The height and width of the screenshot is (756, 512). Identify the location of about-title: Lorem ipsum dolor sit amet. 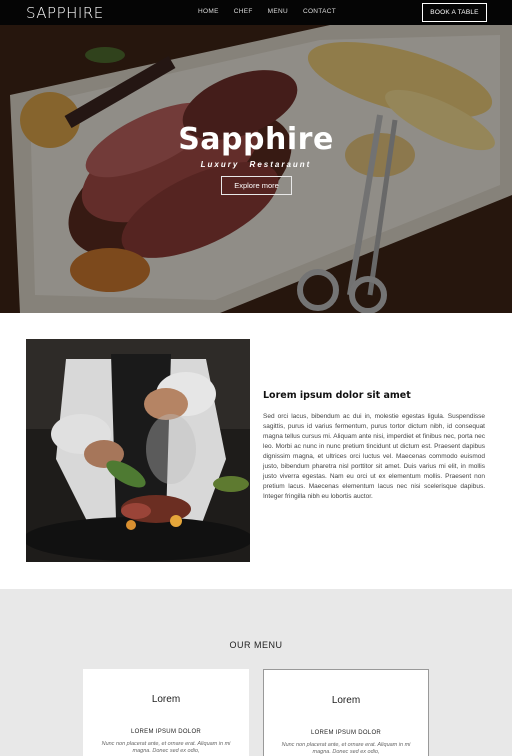
(337, 395).